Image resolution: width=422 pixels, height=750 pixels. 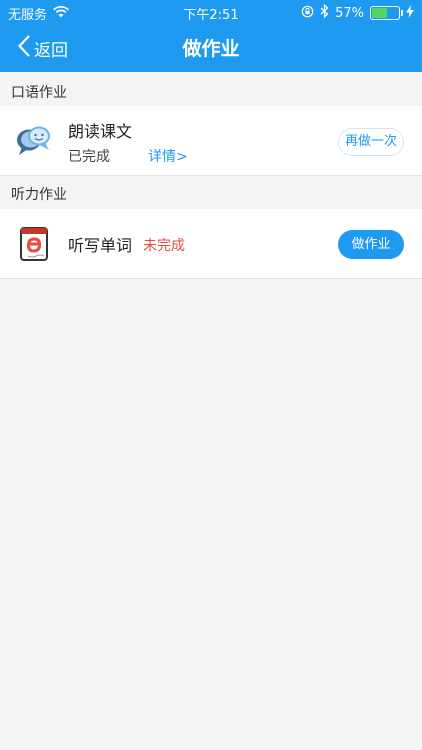 I want to click on redo-button: 再做一次, so click(x=370, y=142).